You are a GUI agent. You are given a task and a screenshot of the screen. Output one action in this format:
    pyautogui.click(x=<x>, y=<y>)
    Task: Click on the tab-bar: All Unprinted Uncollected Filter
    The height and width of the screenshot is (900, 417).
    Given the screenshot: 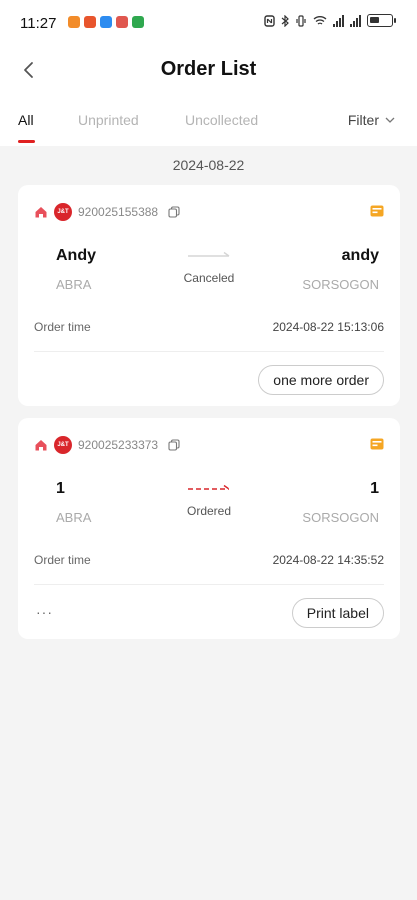 What is the action you would take?
    pyautogui.click(x=208, y=127)
    